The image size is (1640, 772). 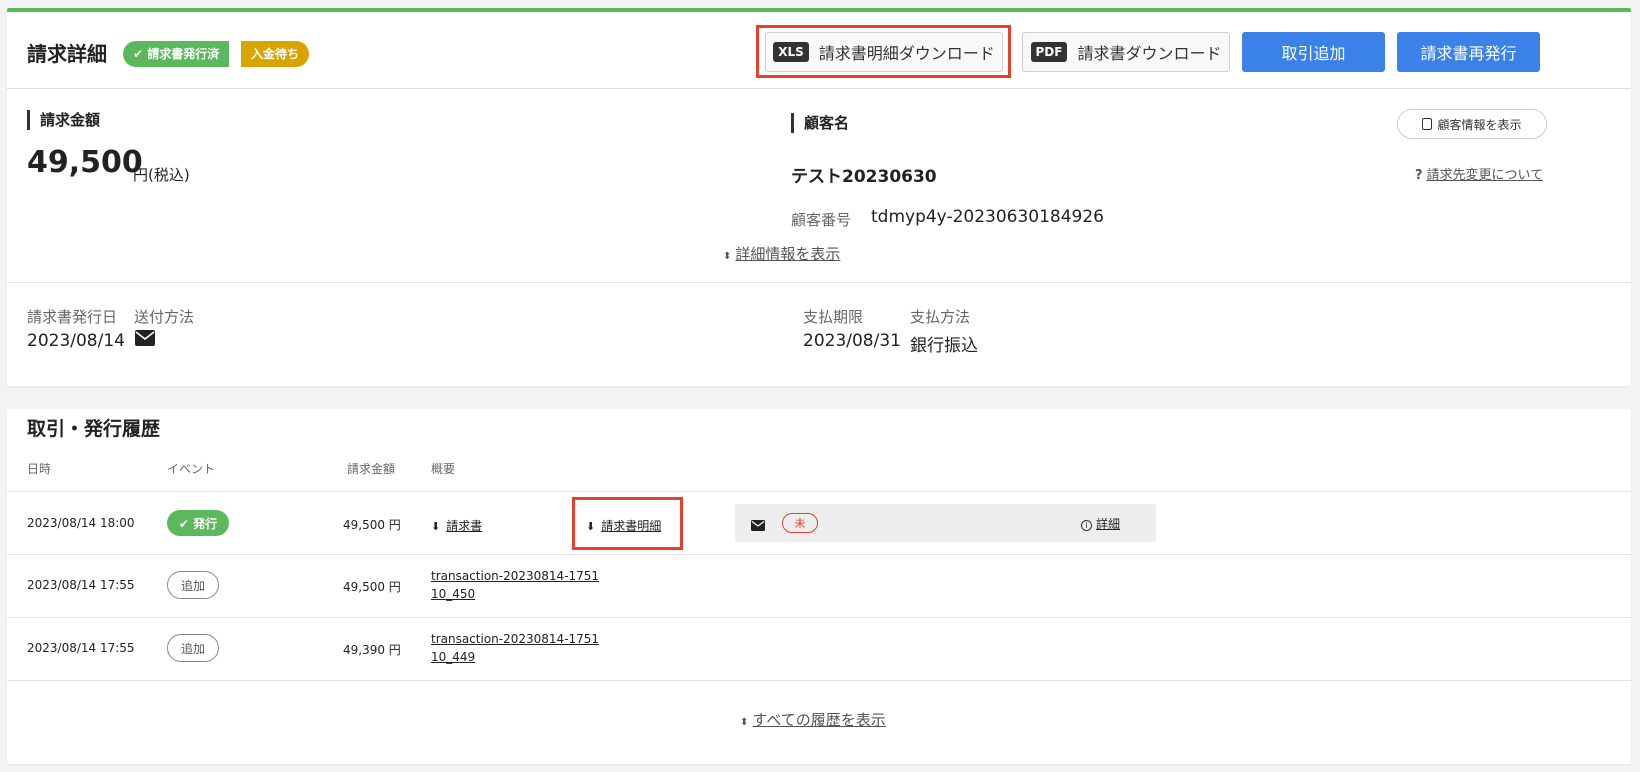 I want to click on amount-value: 49,500, so click(x=85, y=162).